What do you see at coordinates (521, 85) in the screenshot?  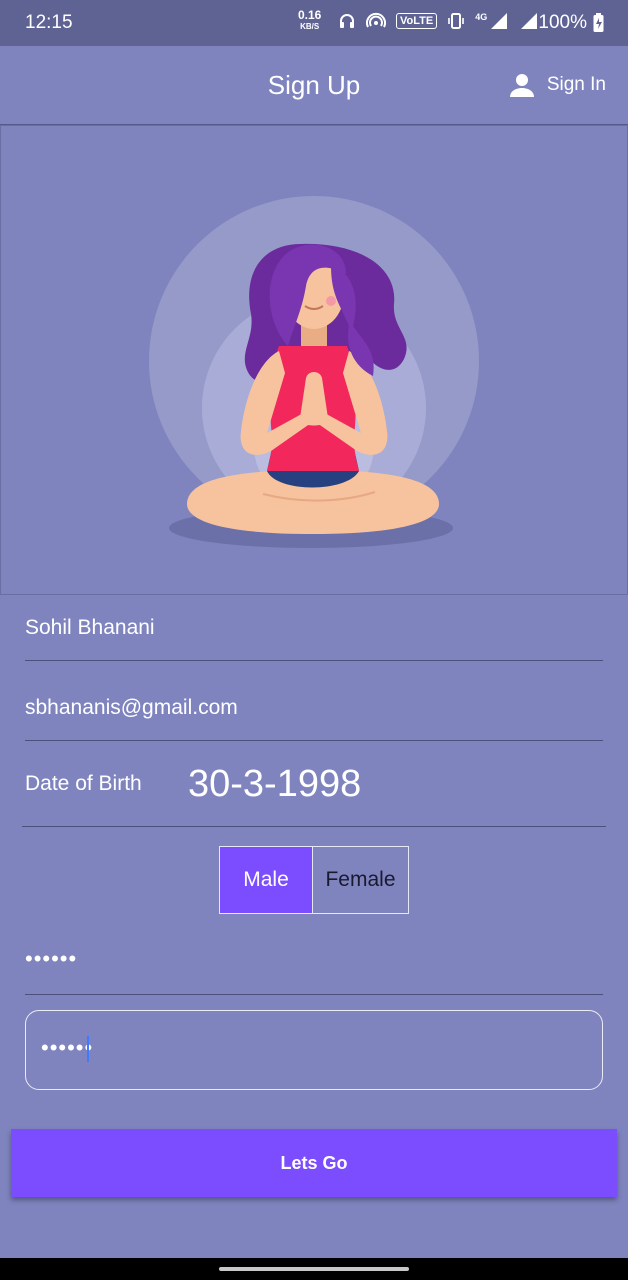 I see `person-icon` at bounding box center [521, 85].